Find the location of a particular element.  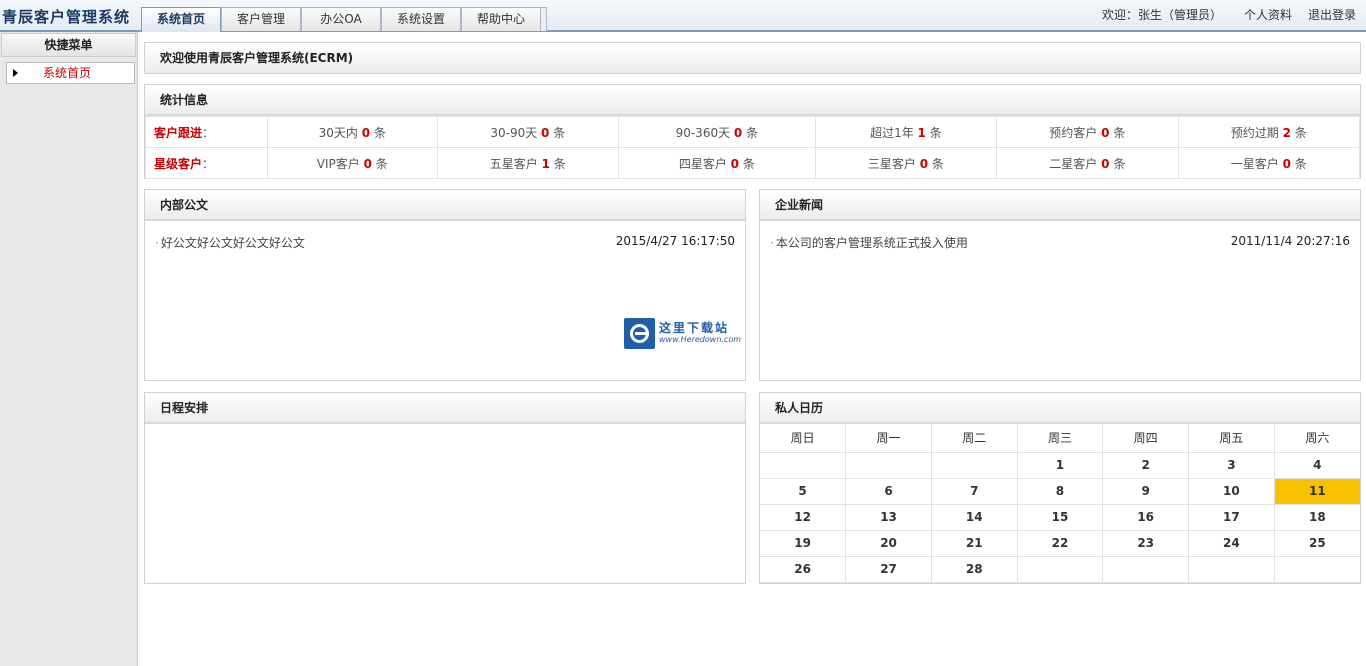

calendar-day: 18 is located at coordinates (1317, 517).